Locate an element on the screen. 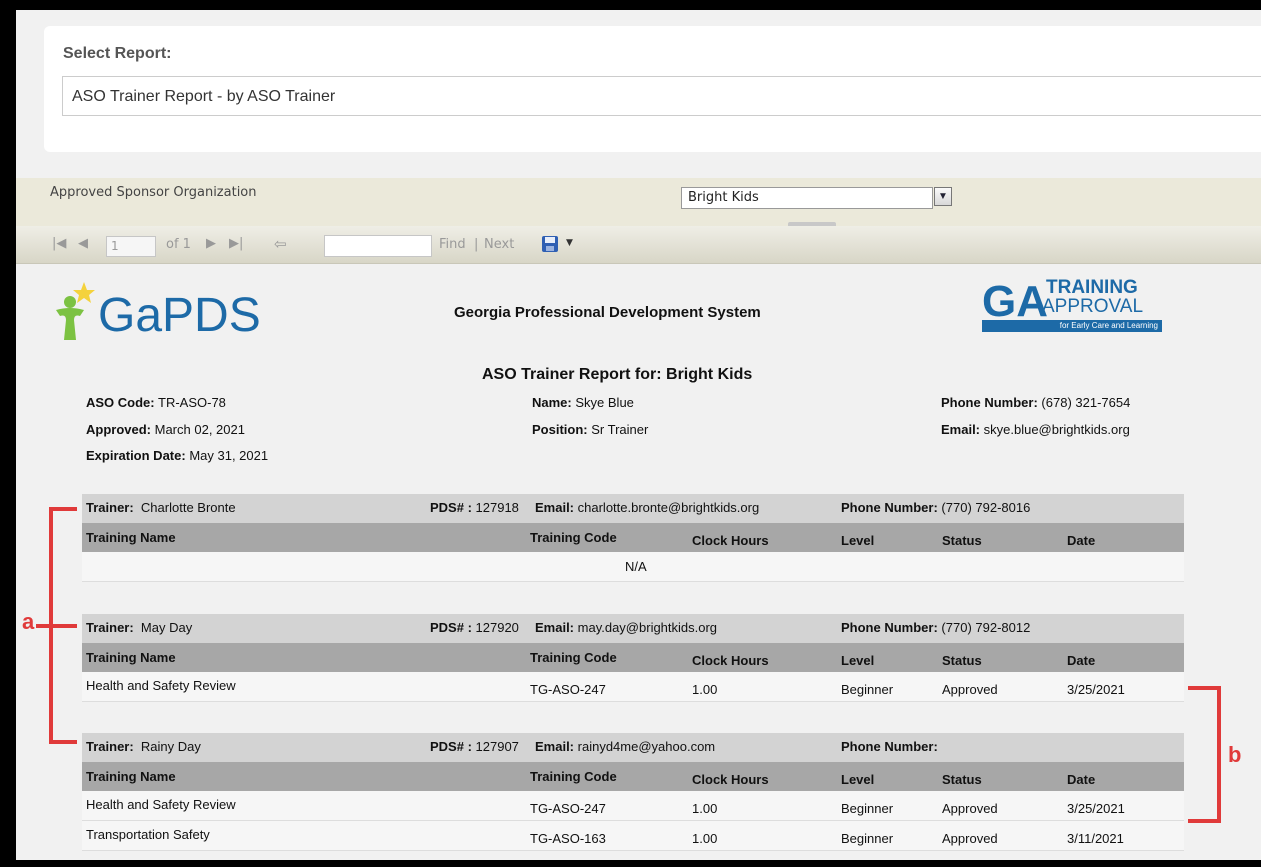  annotation-a-label: a is located at coordinates (28, 621).